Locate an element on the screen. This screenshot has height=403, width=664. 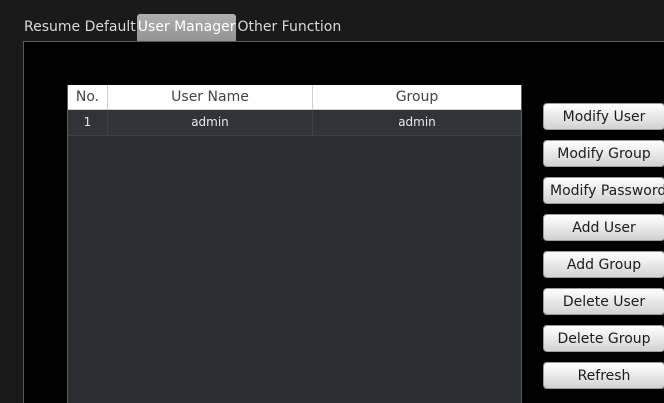
cell-group: admin is located at coordinates (417, 122).